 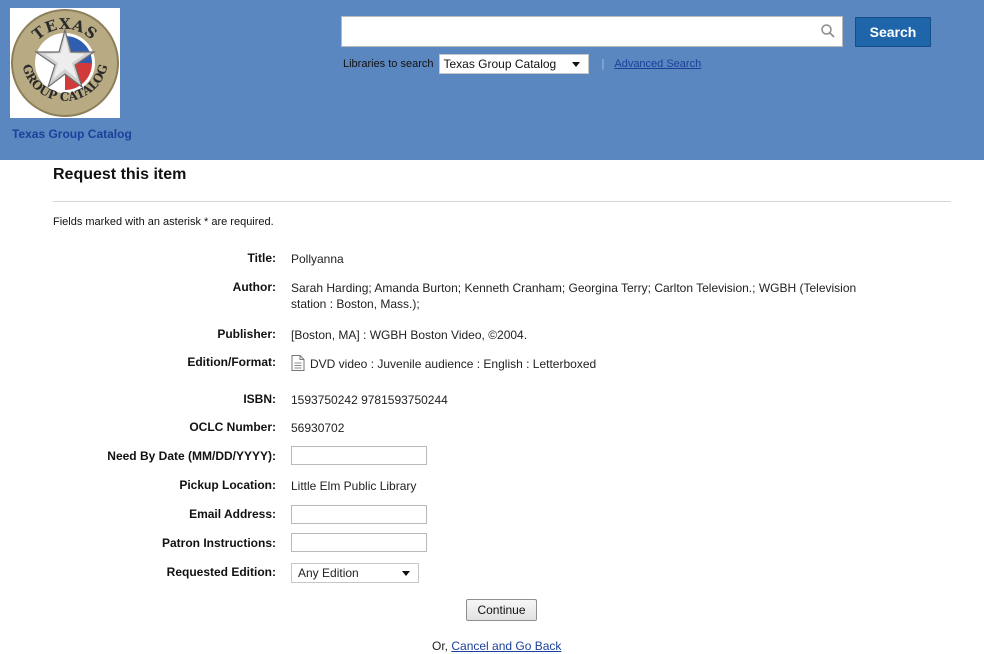 I want to click on cancel-row: Or, Cancel and Go Back, so click(x=496, y=646).